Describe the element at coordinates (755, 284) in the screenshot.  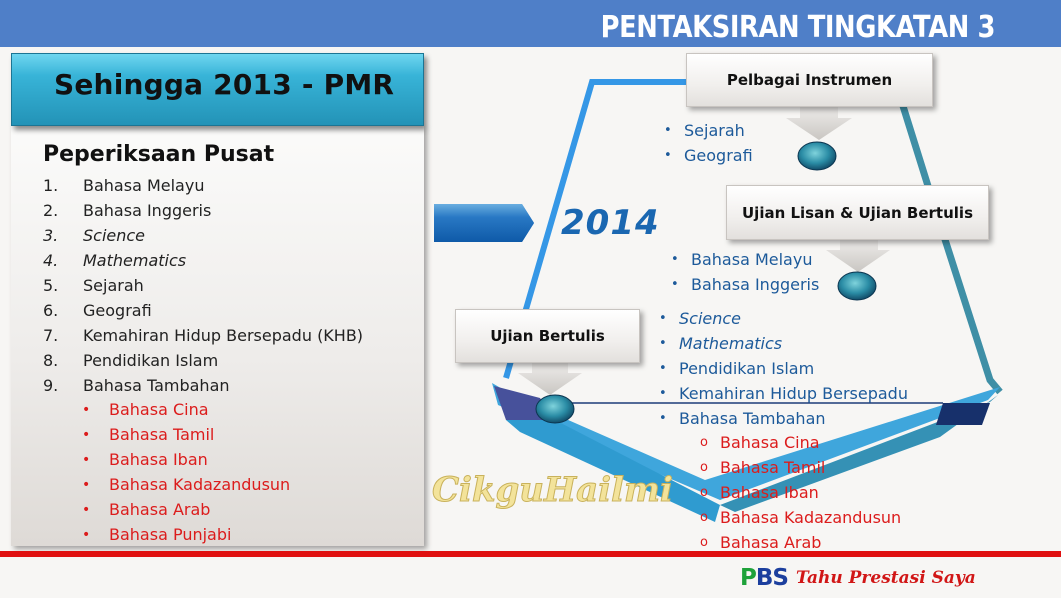
I see `item-label: Bahasa Inggeris` at that location.